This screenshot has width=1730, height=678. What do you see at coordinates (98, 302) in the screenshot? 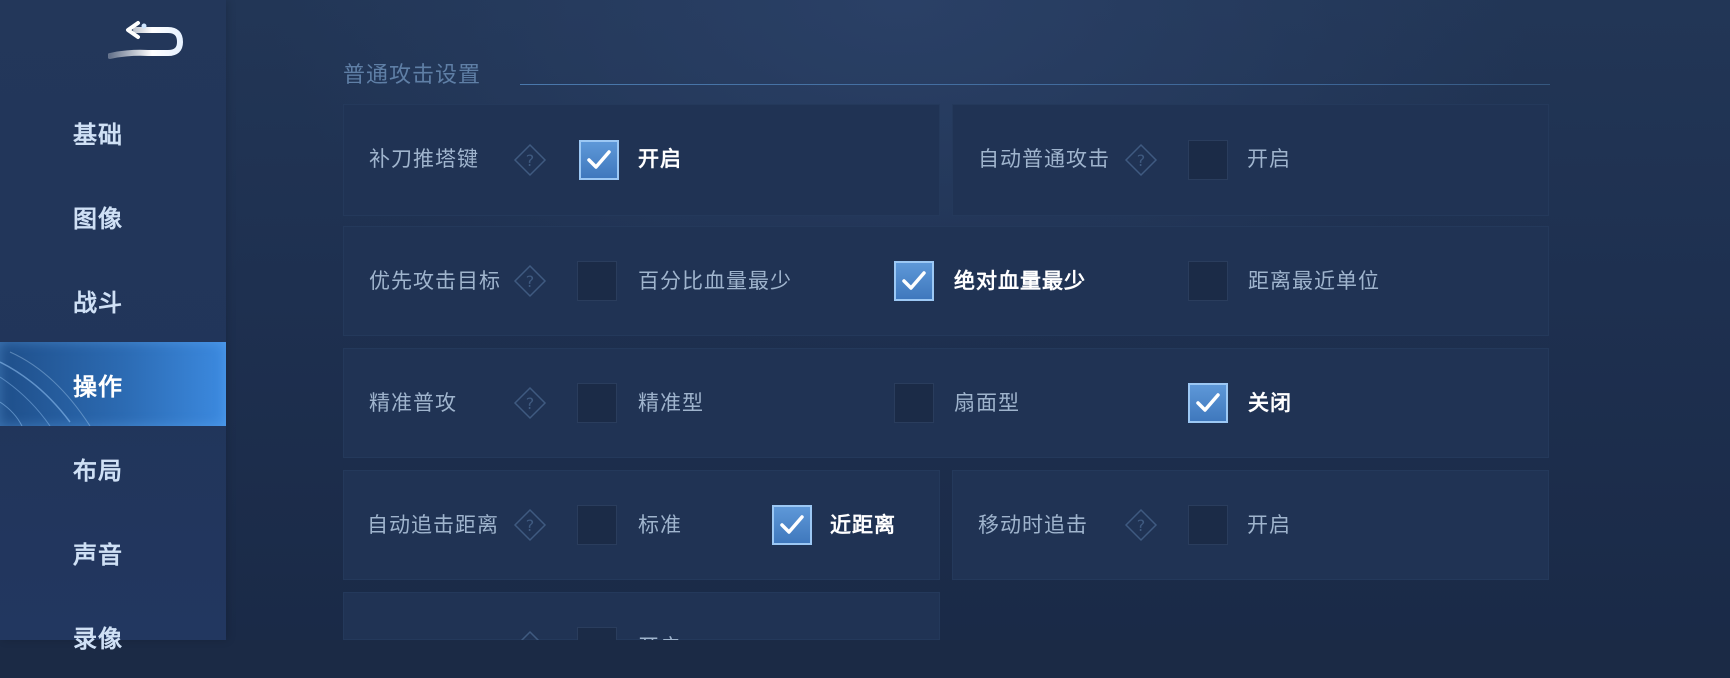
I see `sidebar-item-label: 战斗` at bounding box center [98, 302].